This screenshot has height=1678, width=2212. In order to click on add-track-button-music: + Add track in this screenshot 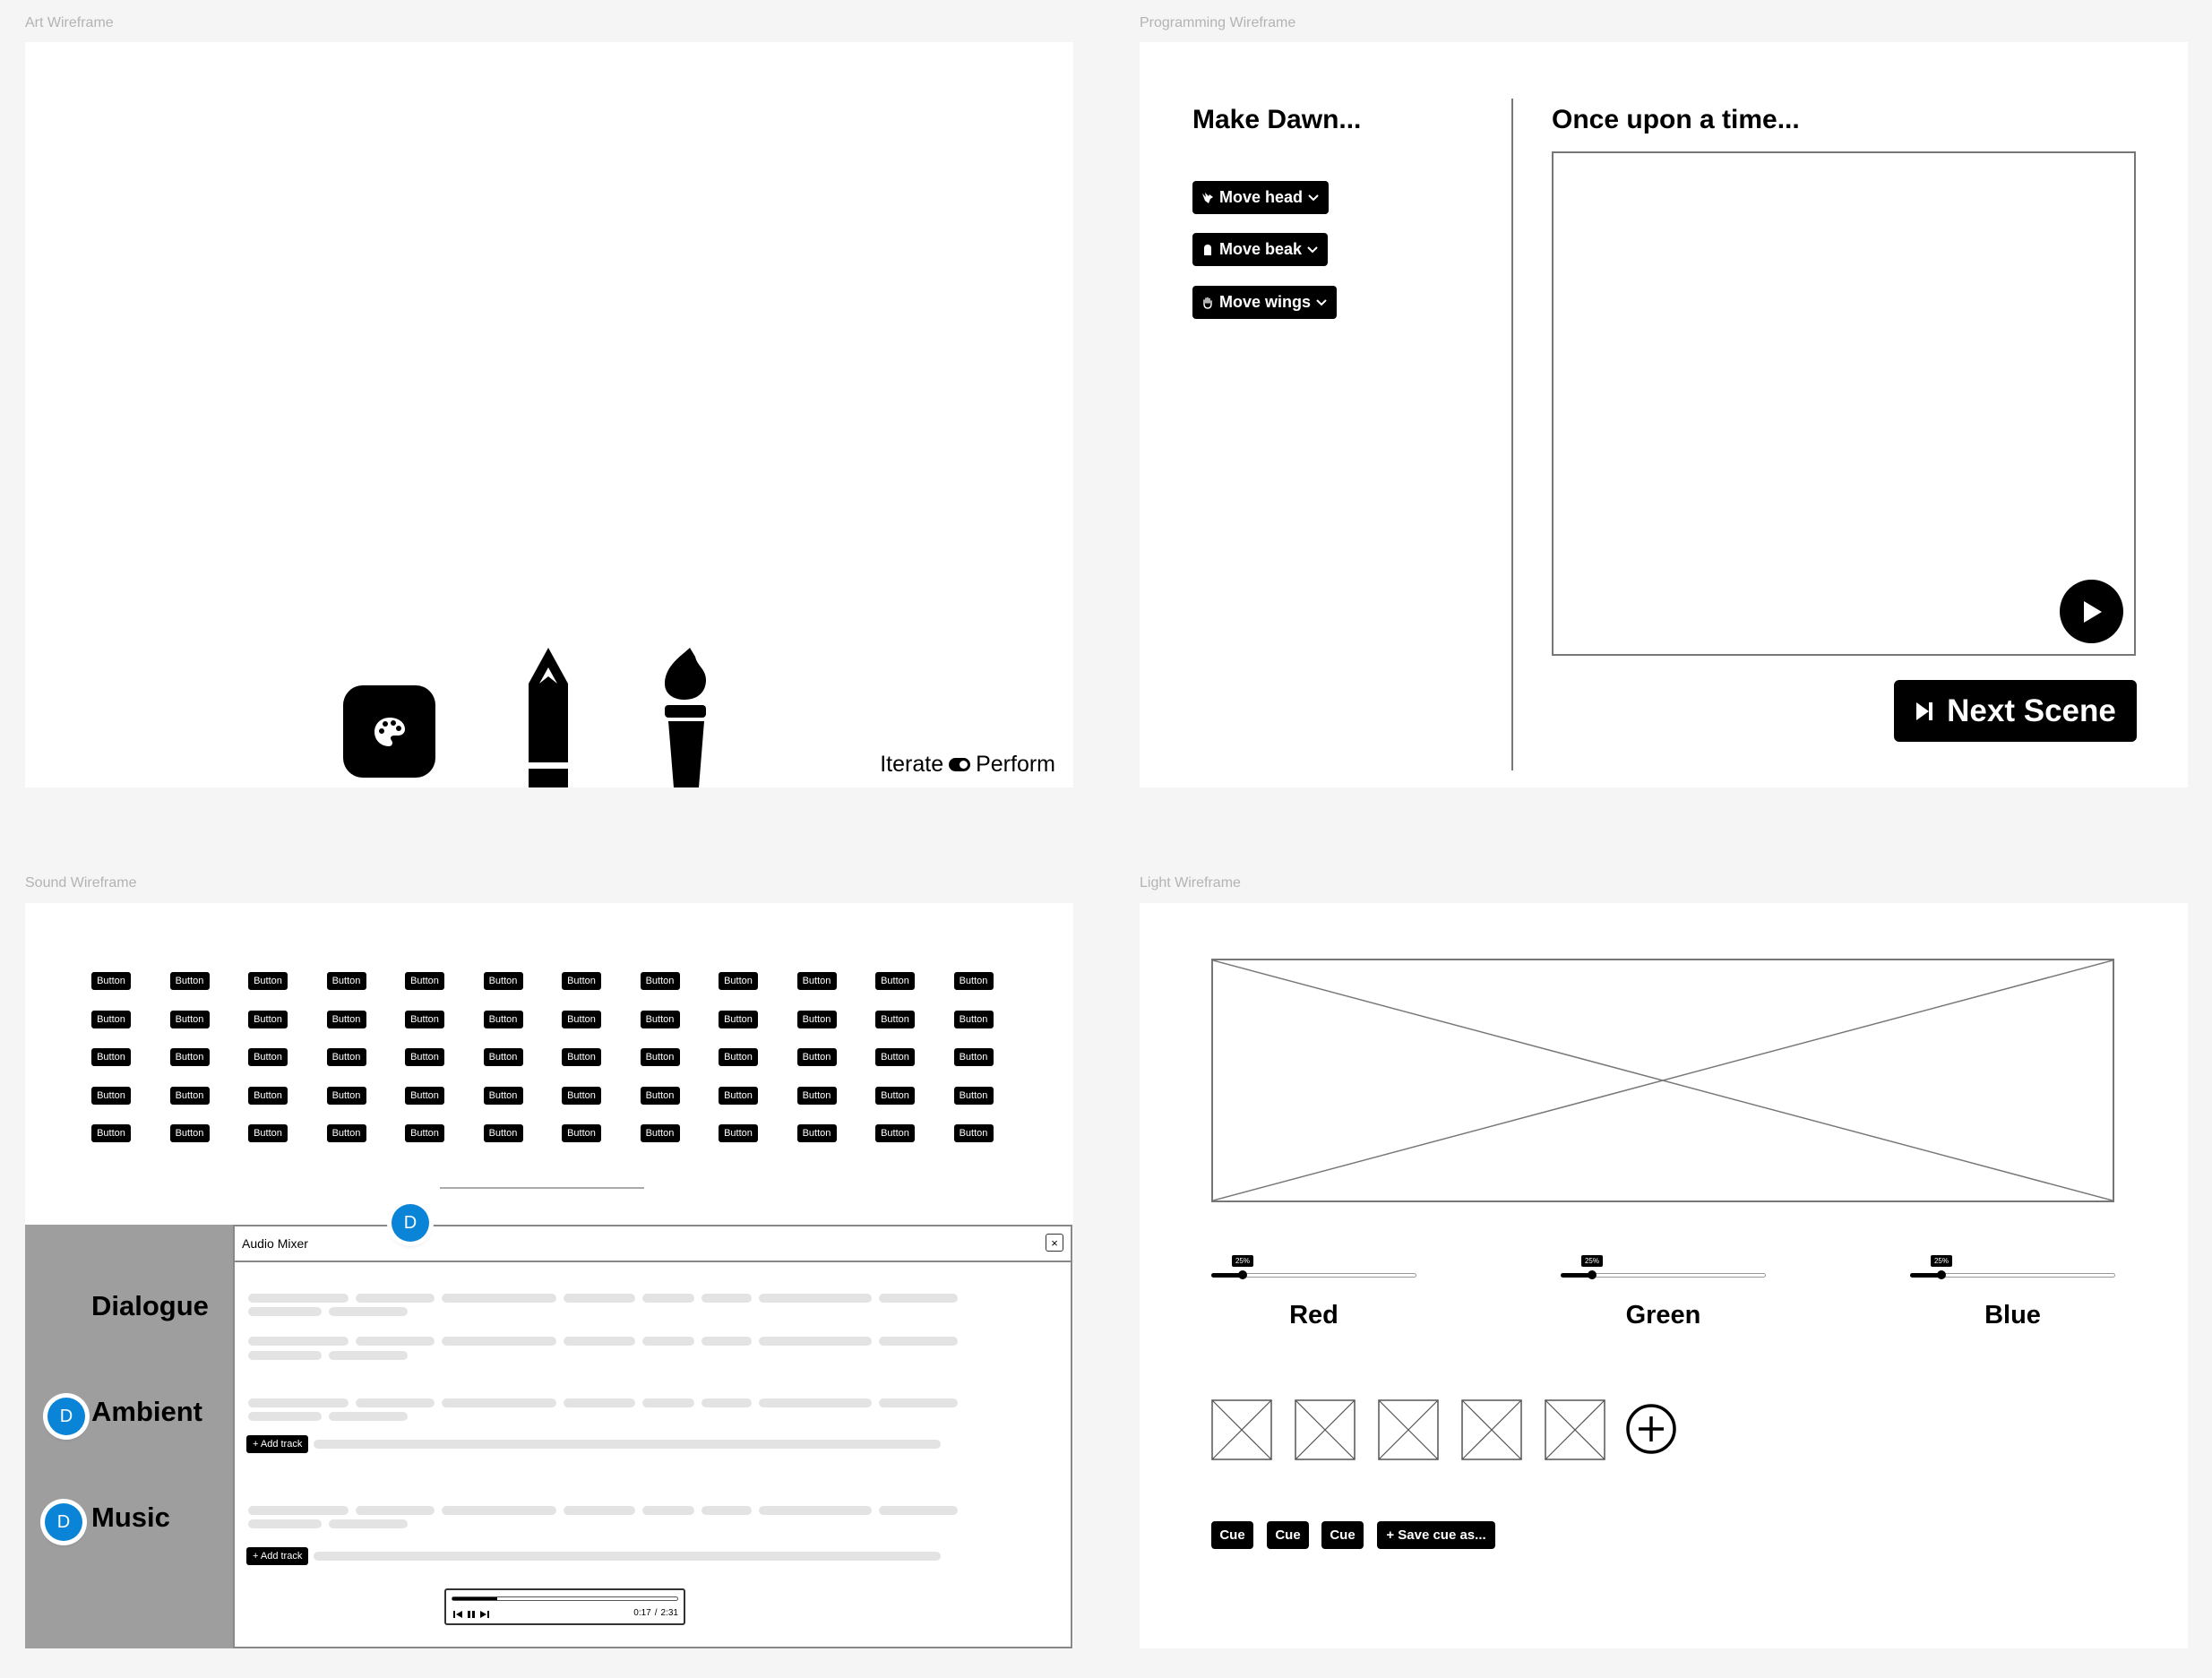, I will do `click(277, 1556)`.